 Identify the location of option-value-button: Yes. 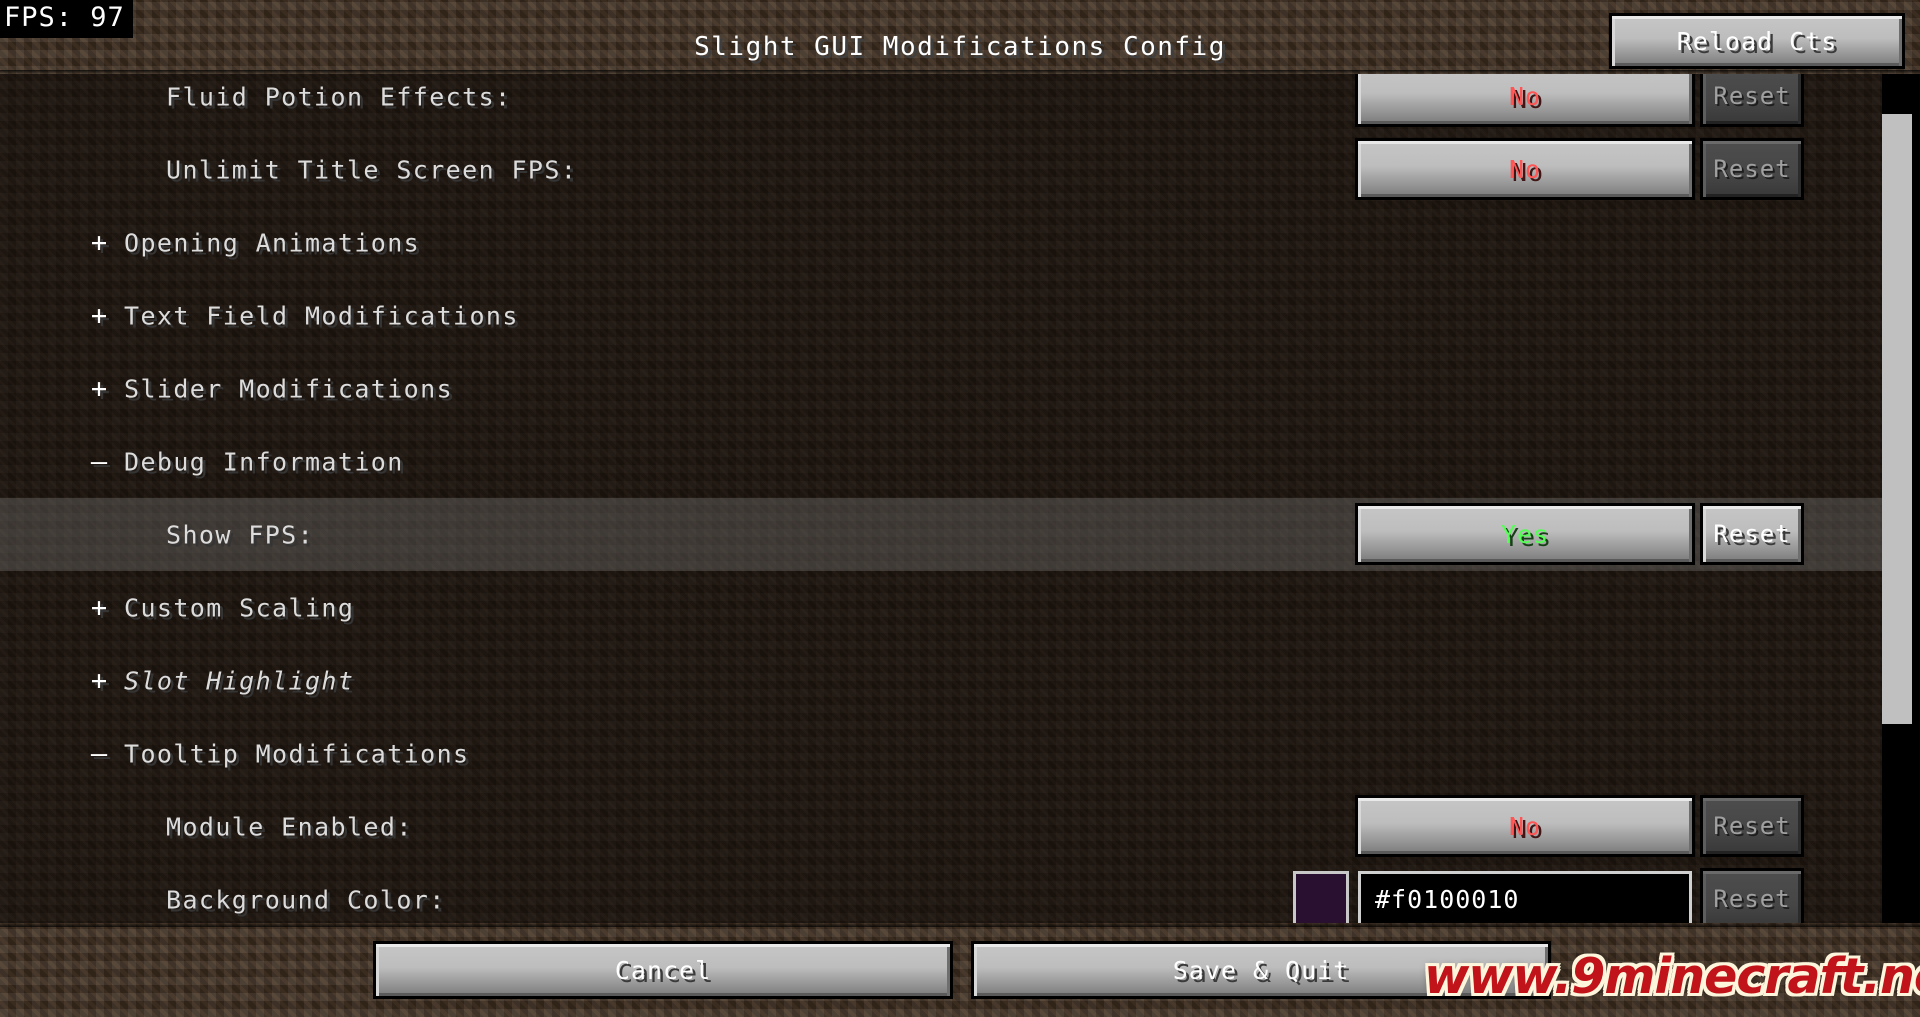
(1525, 534).